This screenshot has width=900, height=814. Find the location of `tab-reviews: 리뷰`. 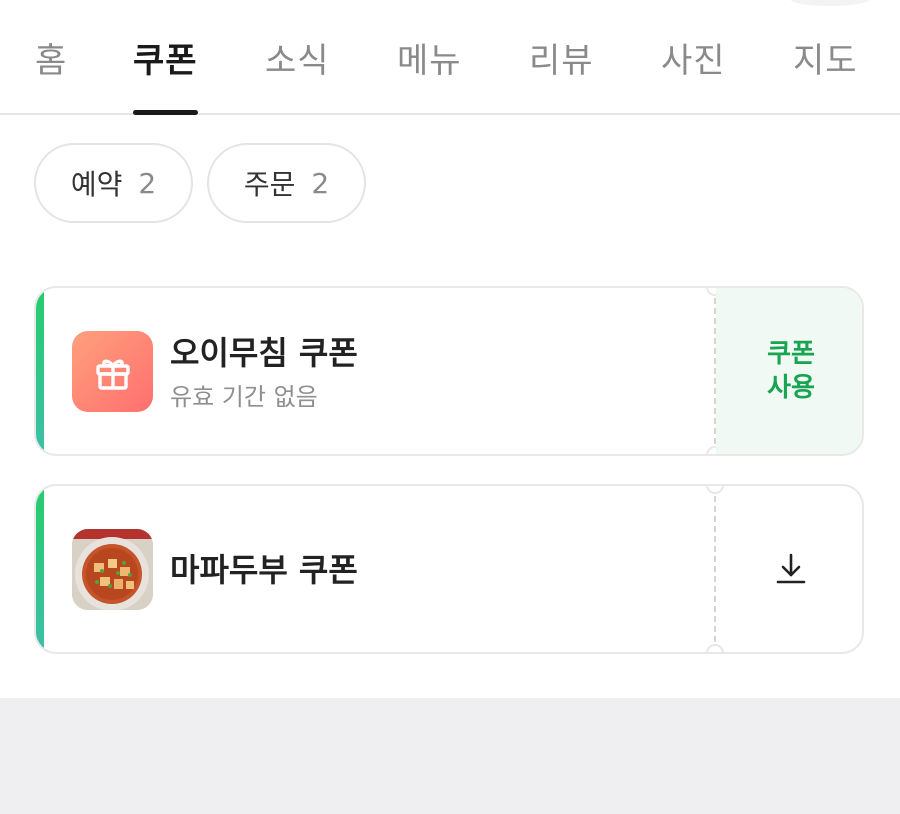

tab-reviews: 리뷰 is located at coordinates (561, 61).